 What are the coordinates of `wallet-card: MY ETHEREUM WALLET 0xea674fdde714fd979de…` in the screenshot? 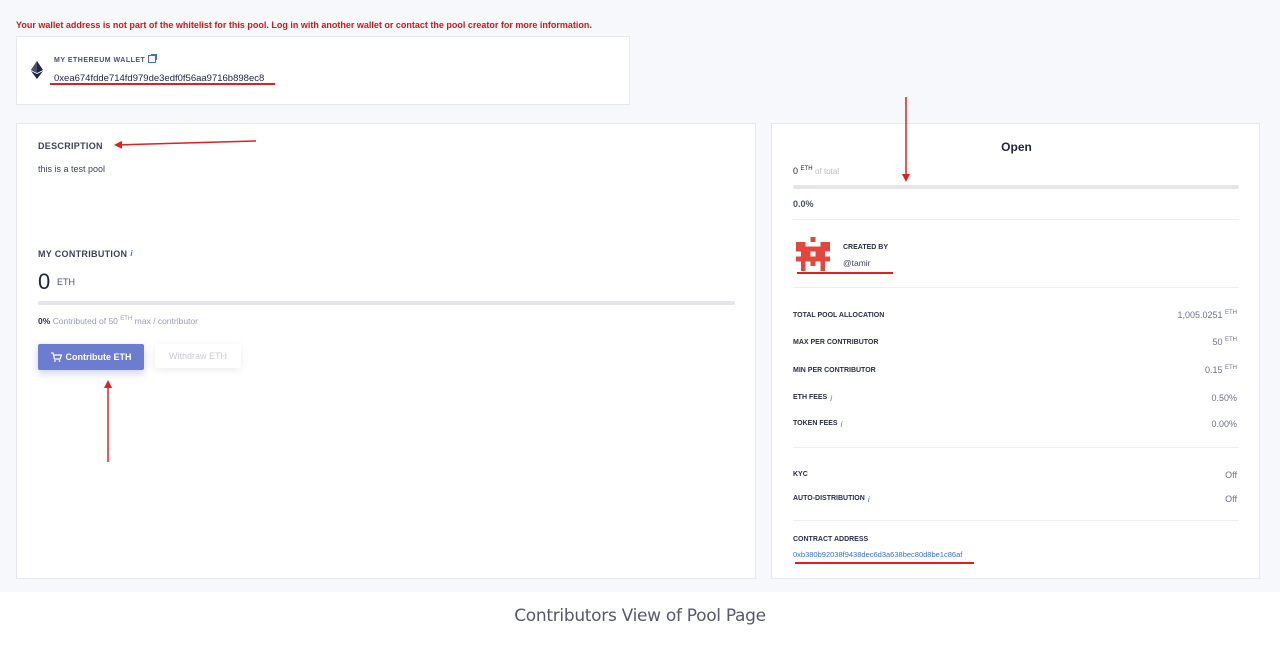 It's located at (323, 70).